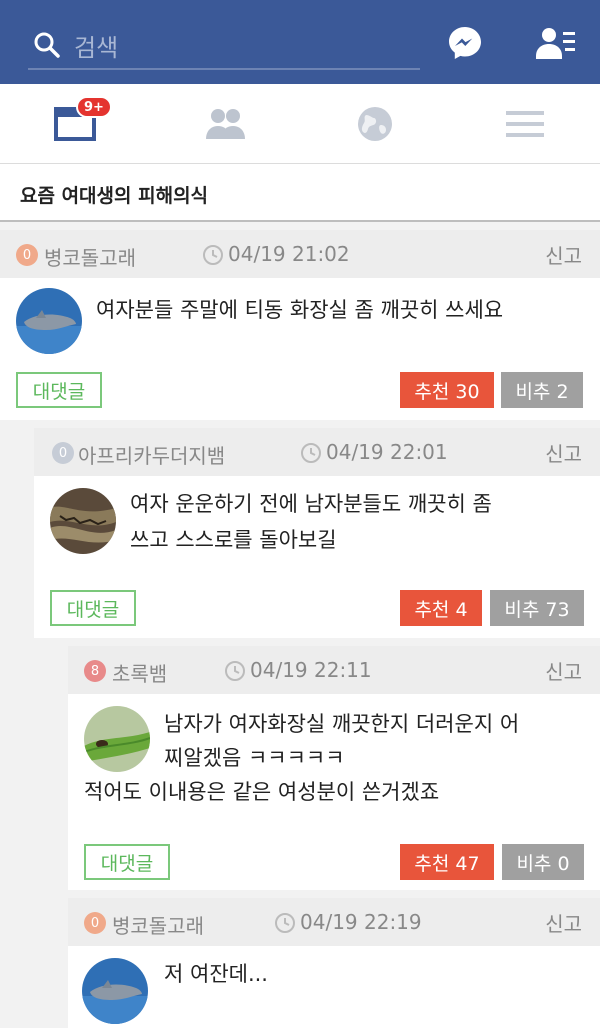 The width and height of the screenshot is (600, 1028). What do you see at coordinates (94, 107) in the screenshot?
I see `notification-badge: 9+` at bounding box center [94, 107].